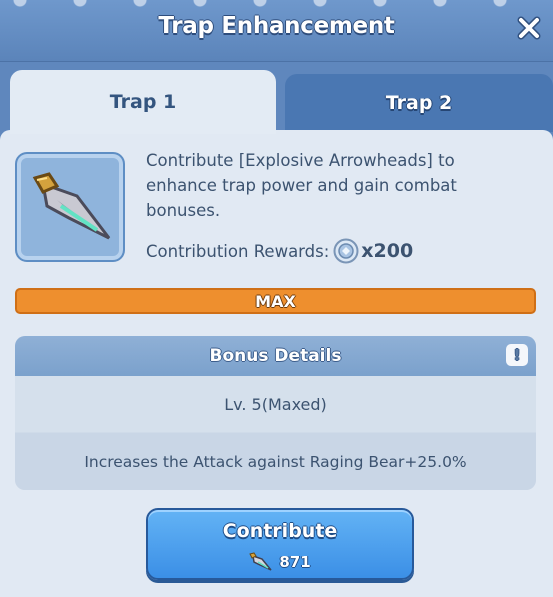 The height and width of the screenshot is (597, 553). I want to click on tab-label: Trap 1, so click(143, 102).